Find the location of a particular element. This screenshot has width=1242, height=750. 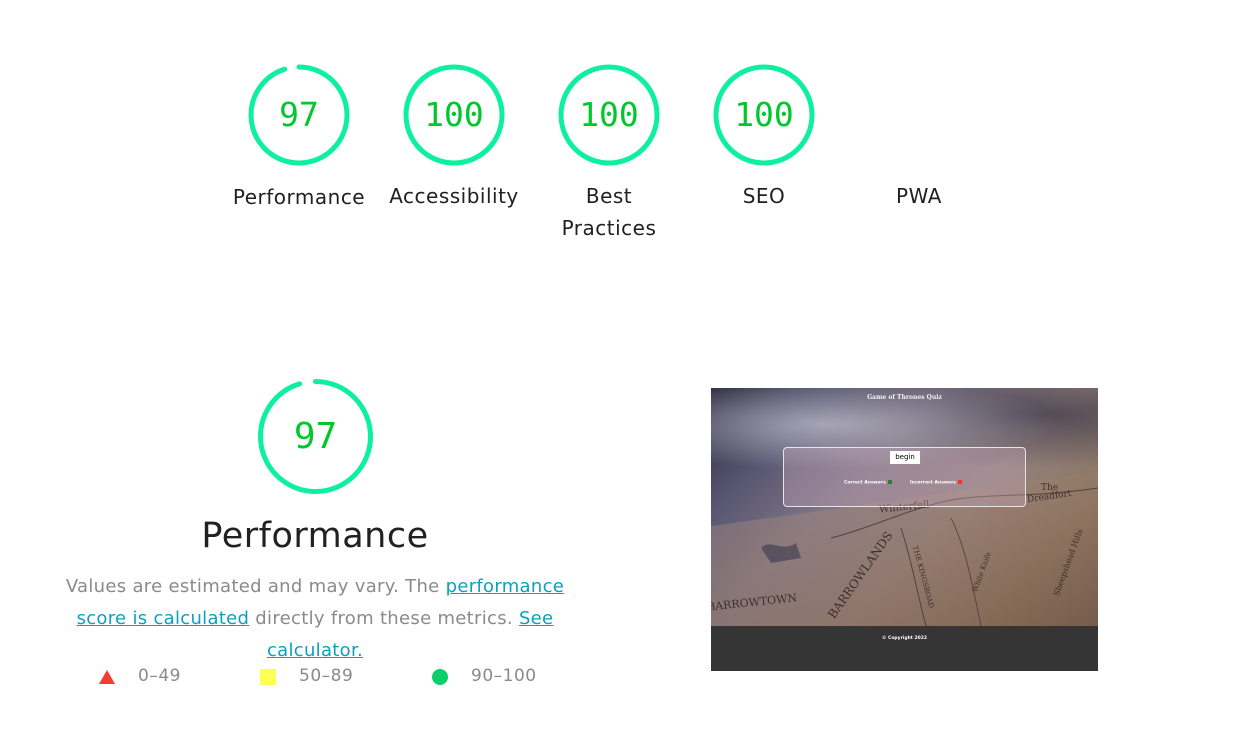

gauge-label-performance: Performance is located at coordinates (299, 197).